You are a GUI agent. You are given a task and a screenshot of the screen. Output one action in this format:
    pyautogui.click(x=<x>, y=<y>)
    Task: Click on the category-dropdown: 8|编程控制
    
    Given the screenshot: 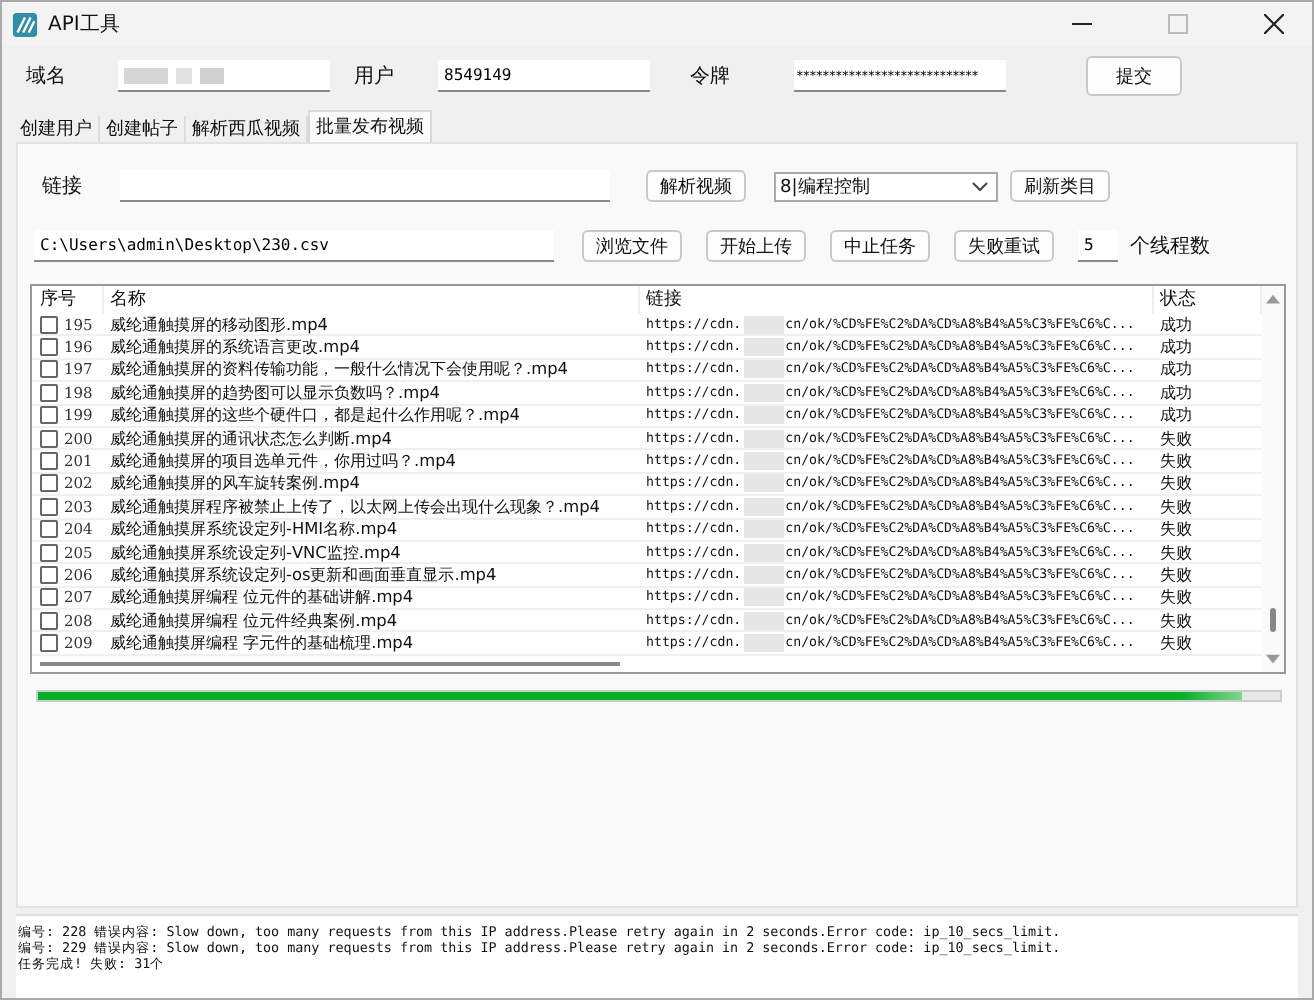 What is the action you would take?
    pyautogui.click(x=886, y=186)
    